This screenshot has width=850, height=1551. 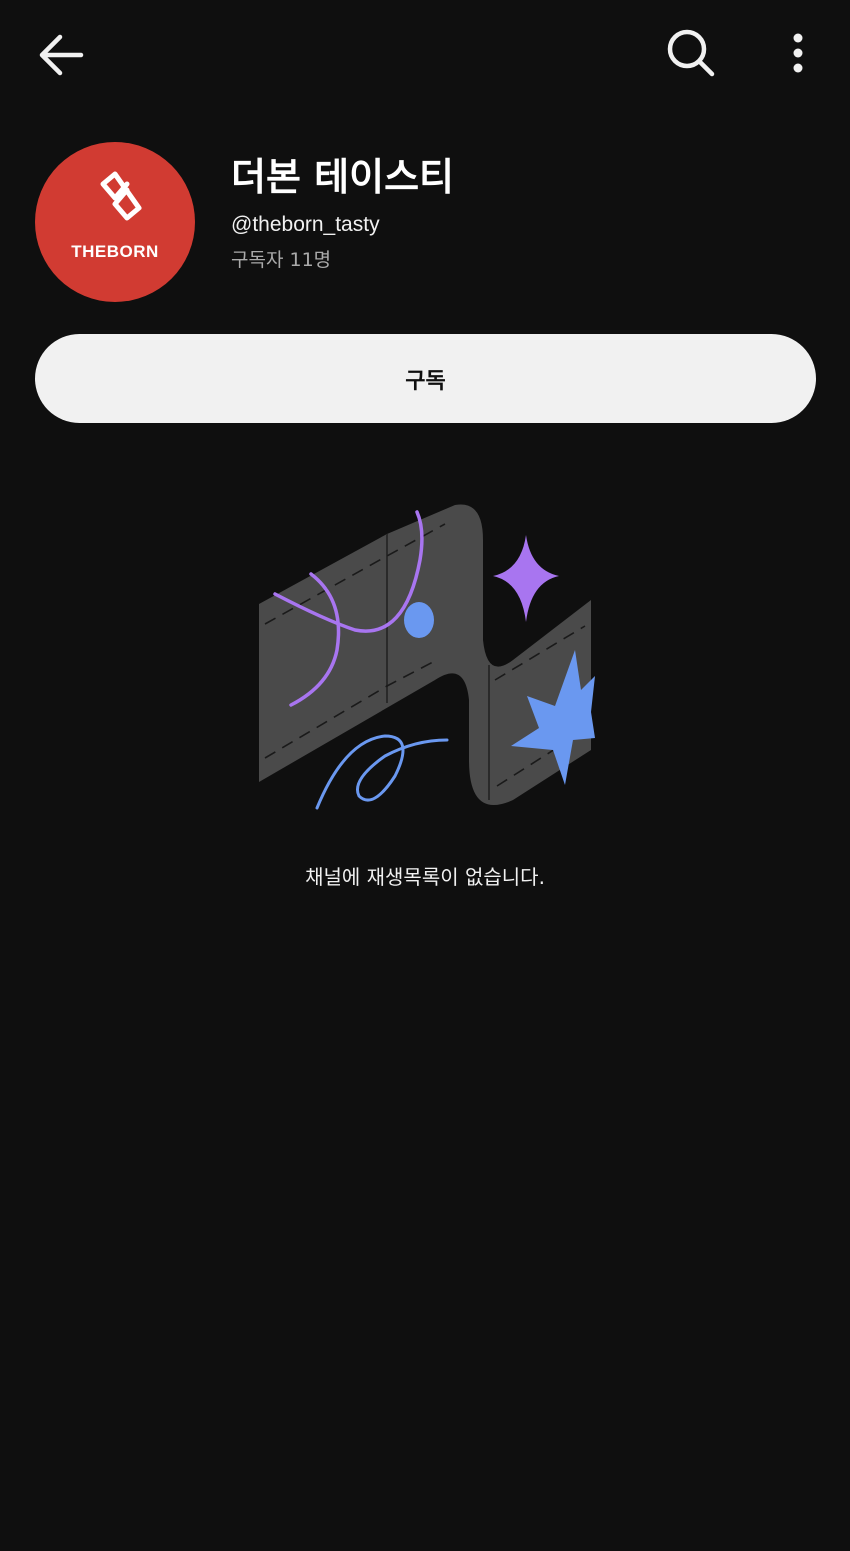 I want to click on back-button, so click(x=61, y=55).